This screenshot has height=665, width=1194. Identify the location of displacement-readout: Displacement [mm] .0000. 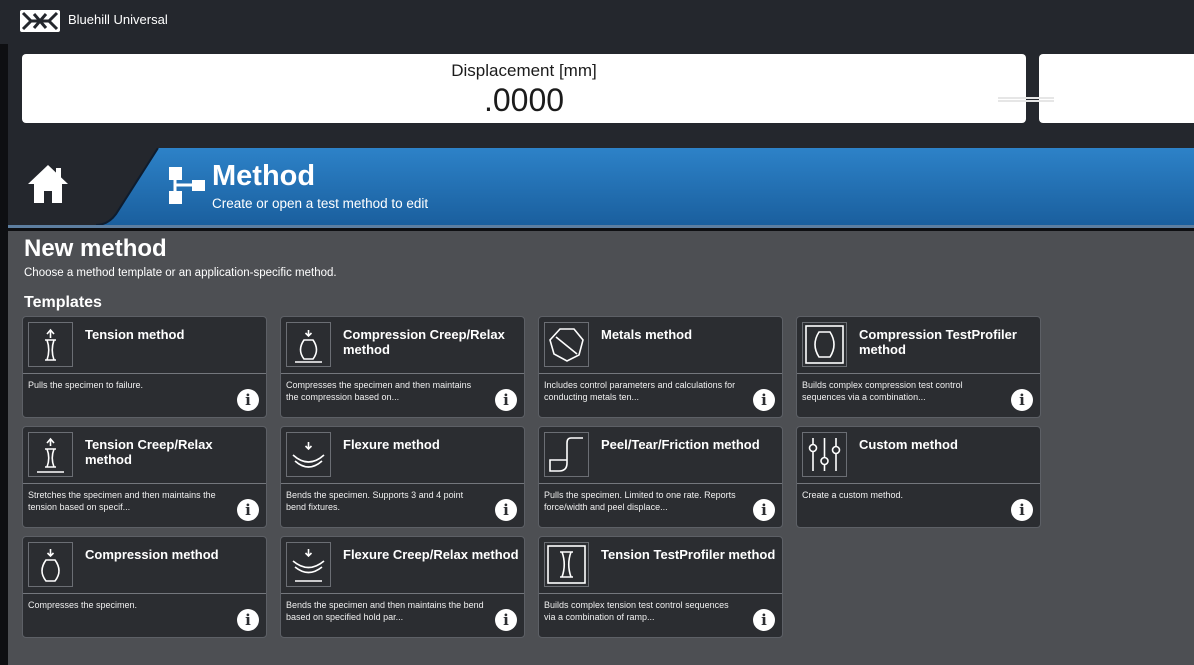
(524, 88).